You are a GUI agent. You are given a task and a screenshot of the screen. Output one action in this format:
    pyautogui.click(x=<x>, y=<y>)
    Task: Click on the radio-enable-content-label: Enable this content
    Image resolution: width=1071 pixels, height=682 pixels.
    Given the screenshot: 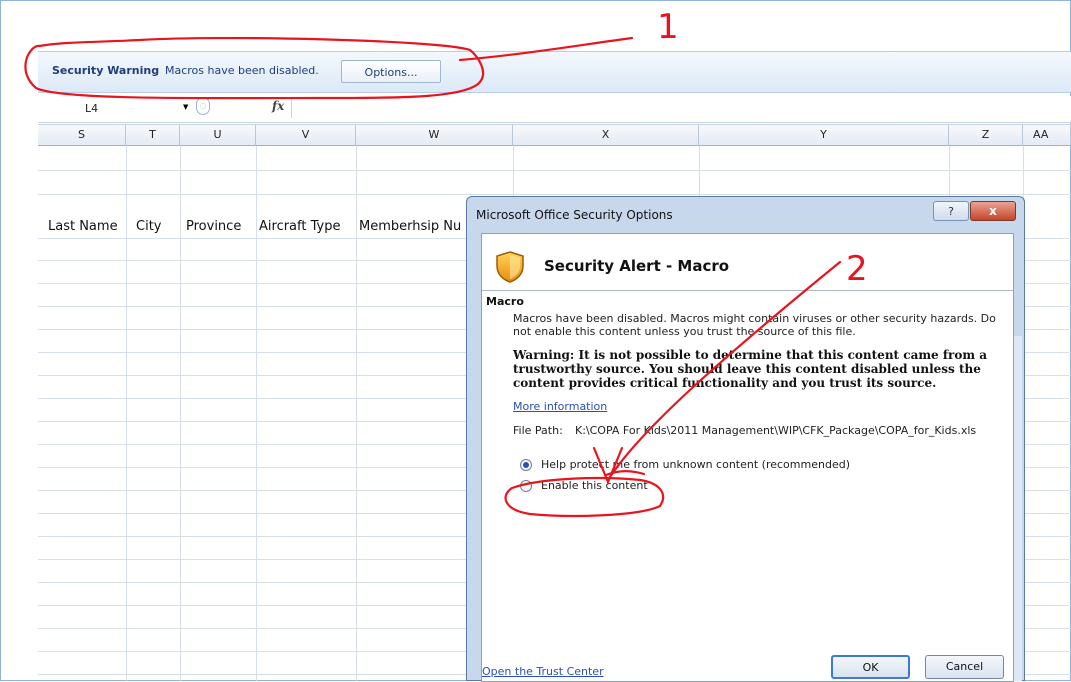 What is the action you would take?
    pyautogui.click(x=594, y=485)
    